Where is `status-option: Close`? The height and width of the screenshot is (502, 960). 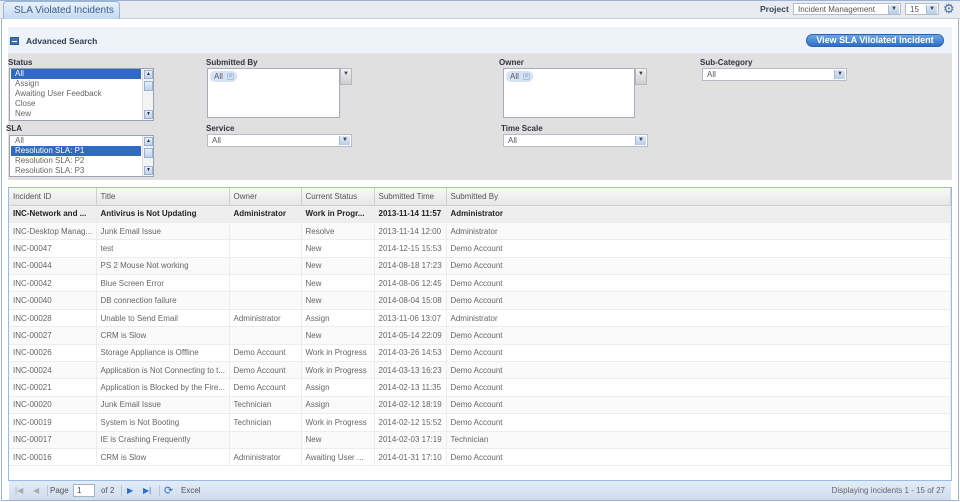 status-option: Close is located at coordinates (75, 104).